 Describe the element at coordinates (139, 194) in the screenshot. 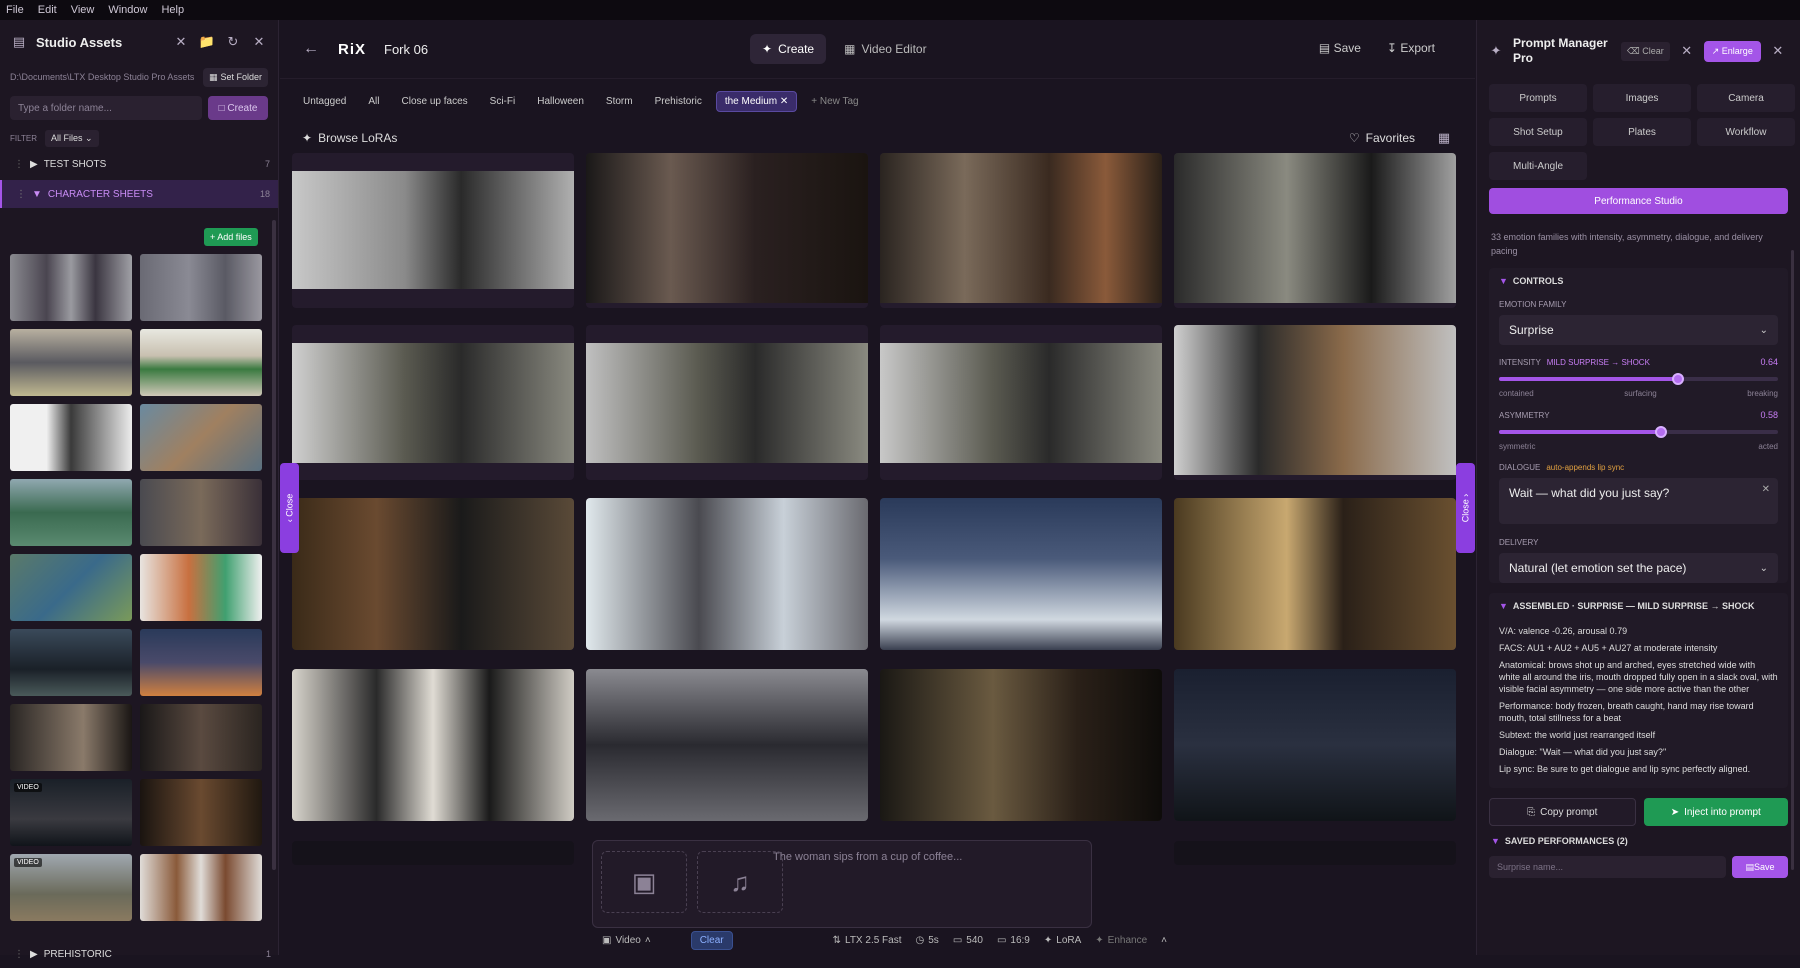

I see `folder-character-sheets: ⋮ ▼ CHARACTER SHEETS 18` at that location.